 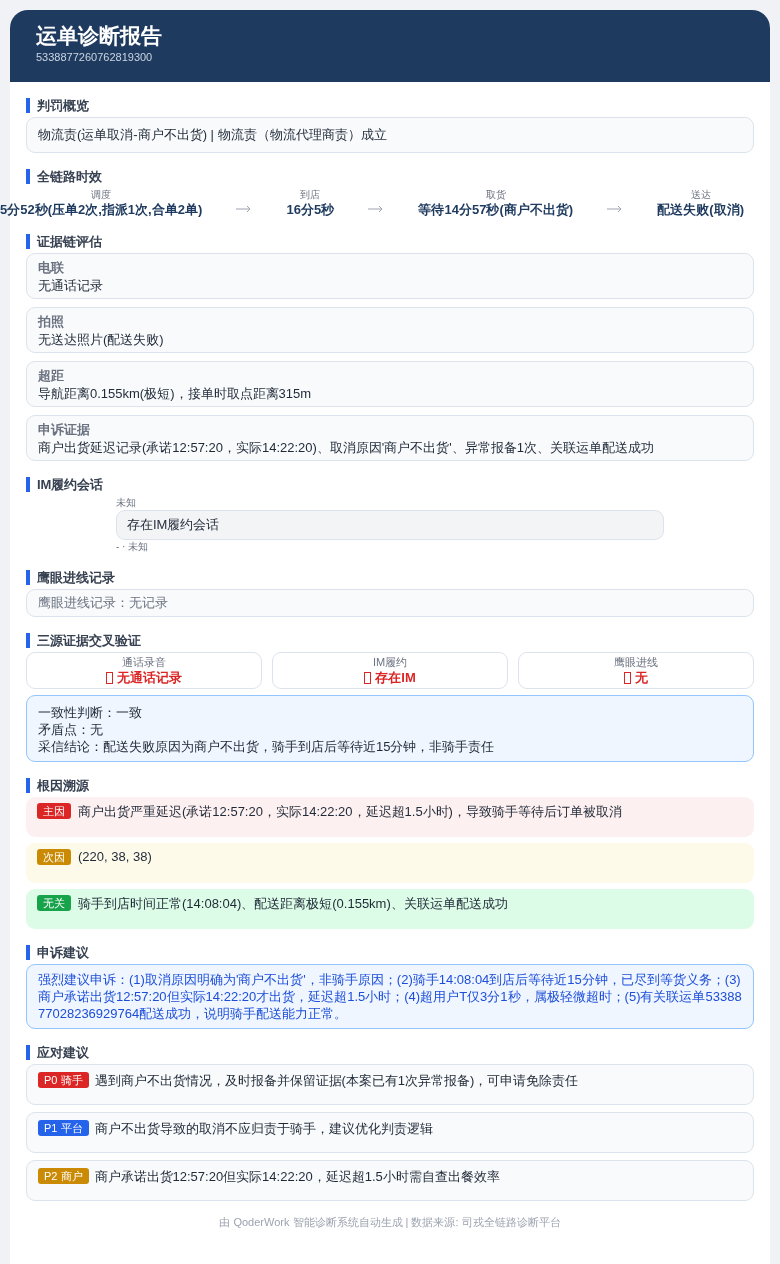 I want to click on section-title: 判罚概览, so click(x=57, y=105).